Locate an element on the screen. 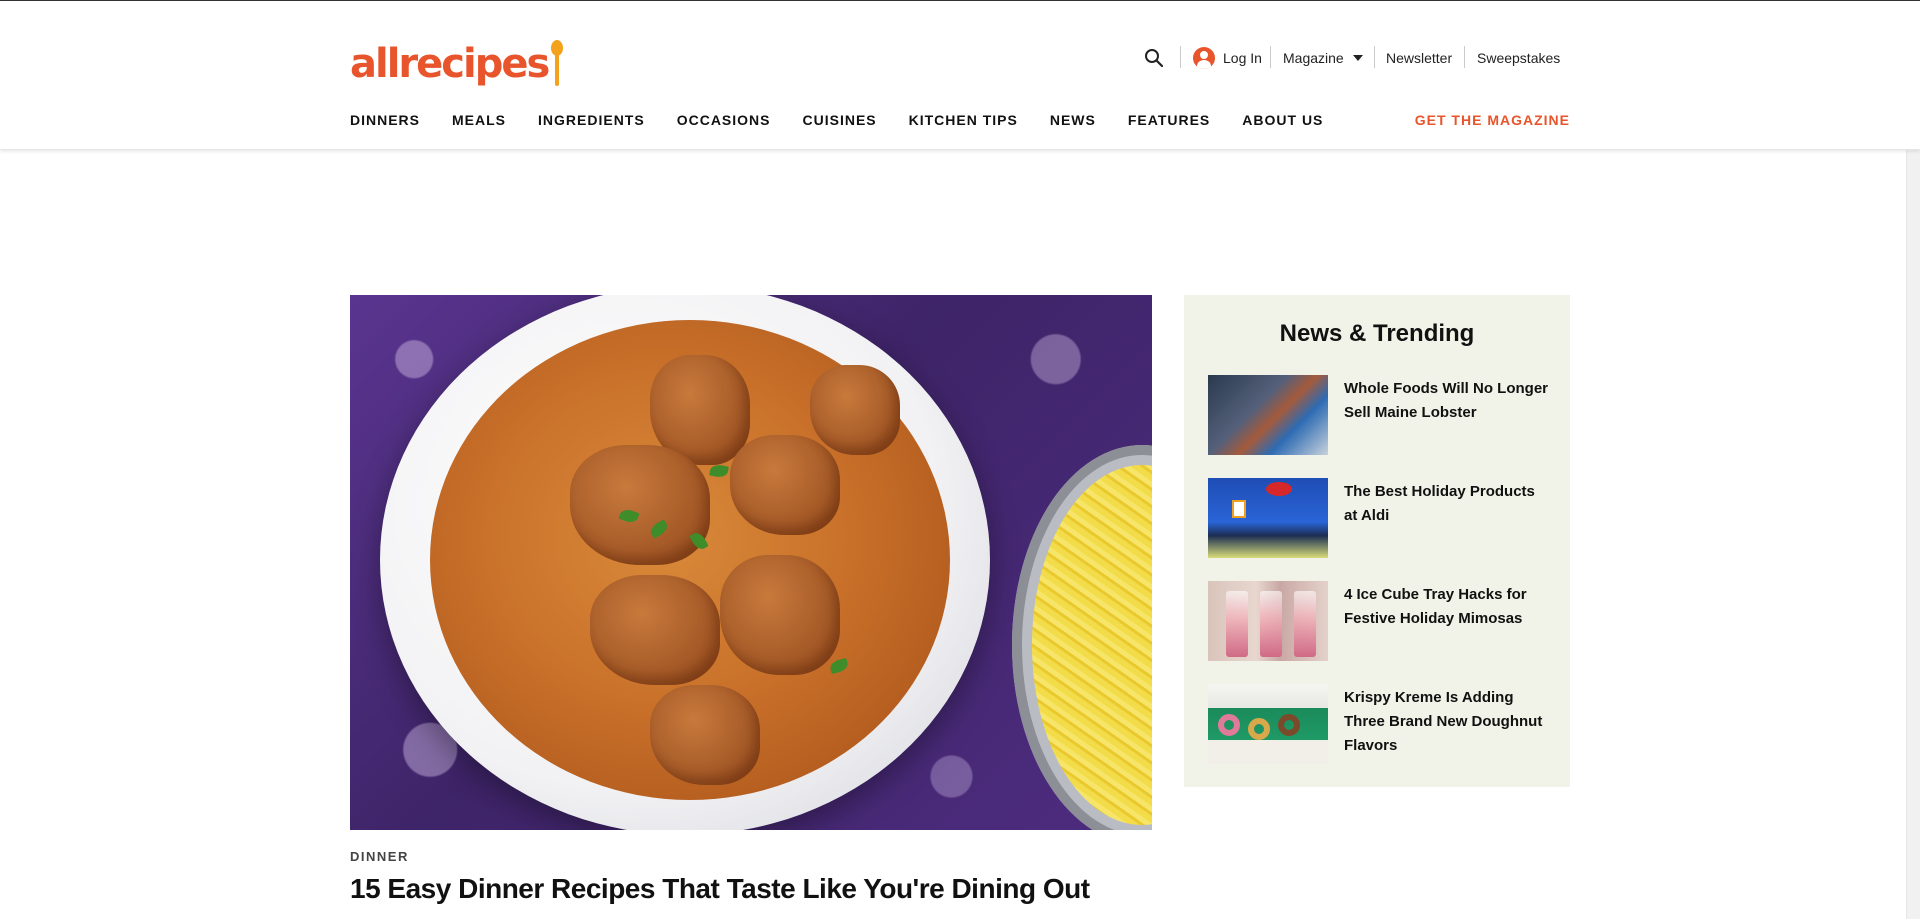 The image size is (1920, 919). login-label: Log In is located at coordinates (1242, 58).